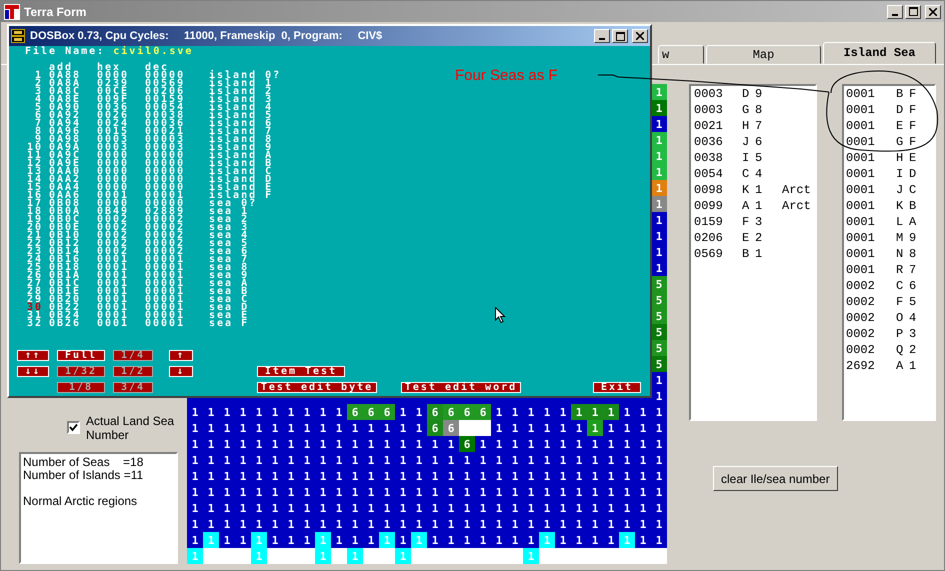 This screenshot has height=571, width=945. Describe the element at coordinates (900, 222) in the screenshot. I see `list-cell-text: L` at that location.